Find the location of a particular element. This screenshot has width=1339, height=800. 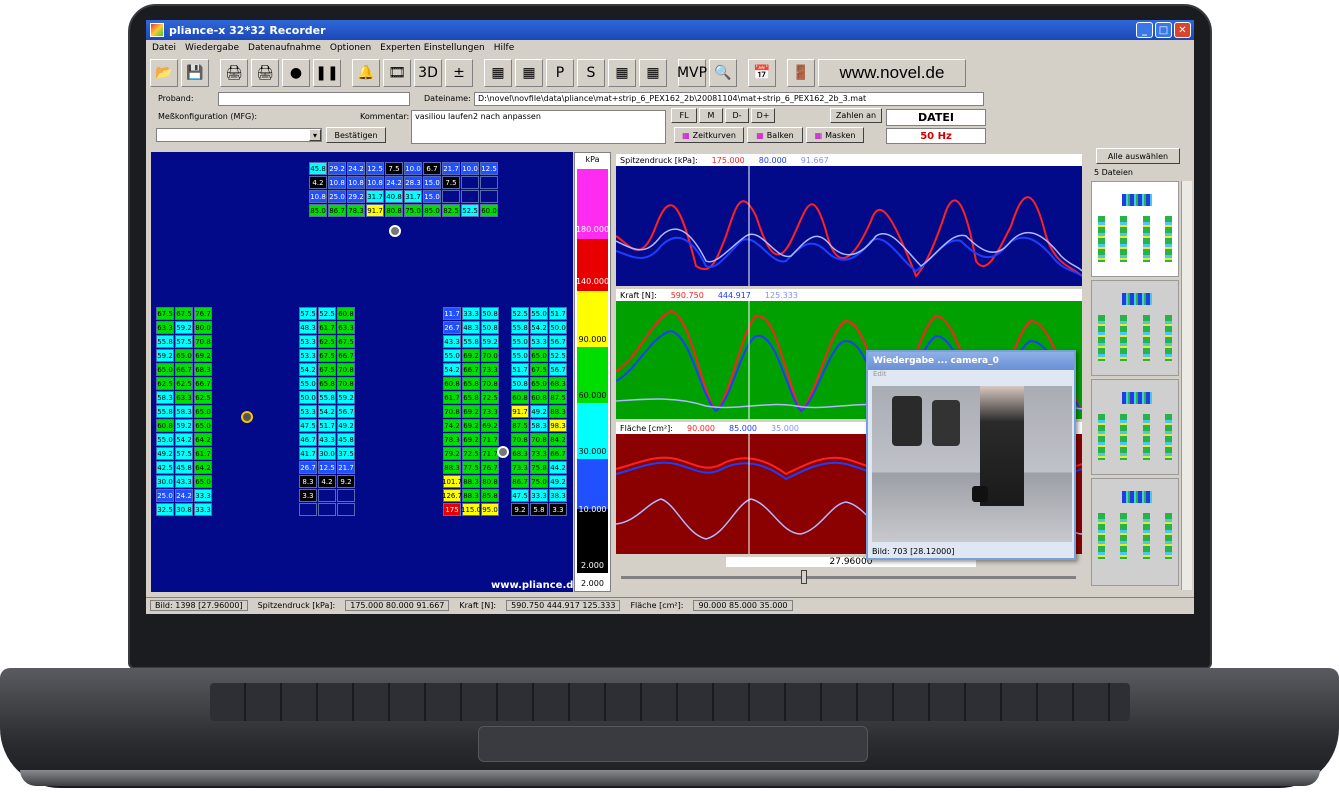

sensor-cell: 53.3 is located at coordinates (308, 355).